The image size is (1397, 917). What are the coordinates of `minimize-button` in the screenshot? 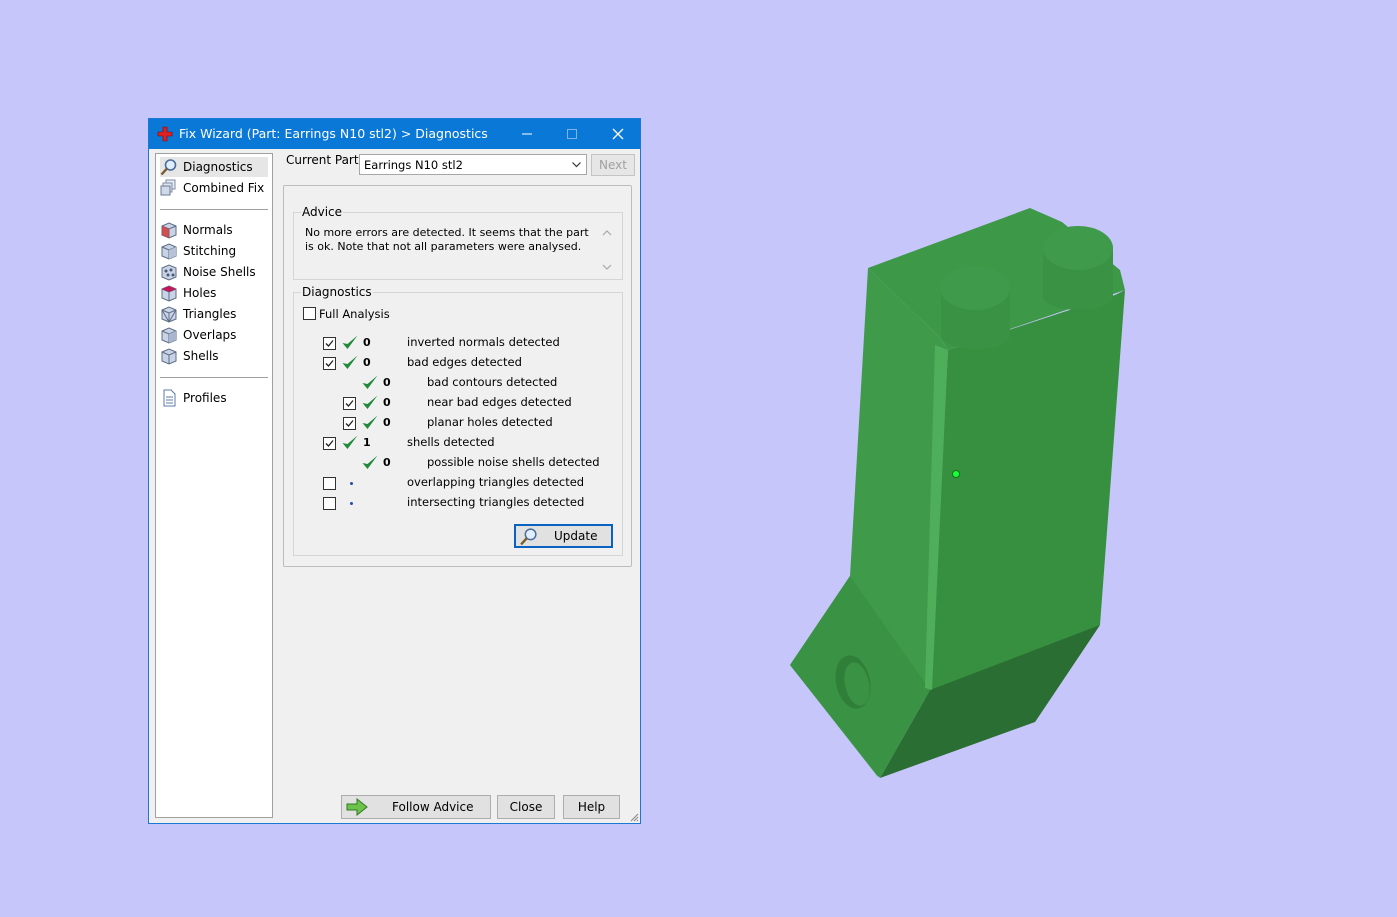 It's located at (526, 134).